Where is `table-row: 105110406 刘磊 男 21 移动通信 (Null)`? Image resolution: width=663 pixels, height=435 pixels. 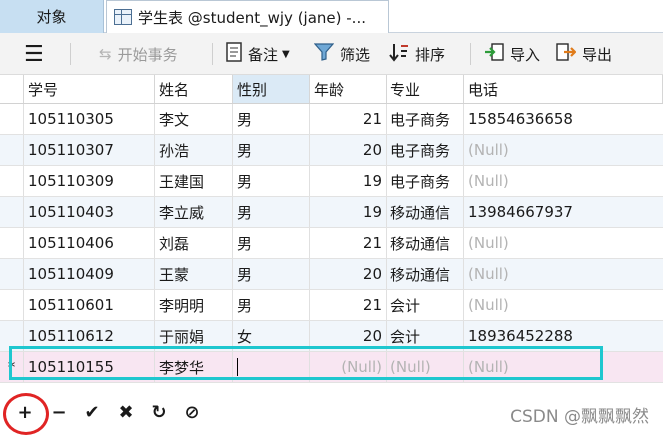 table-row: 105110406 刘磊 男 21 移动通信 (Null) is located at coordinates (331, 243).